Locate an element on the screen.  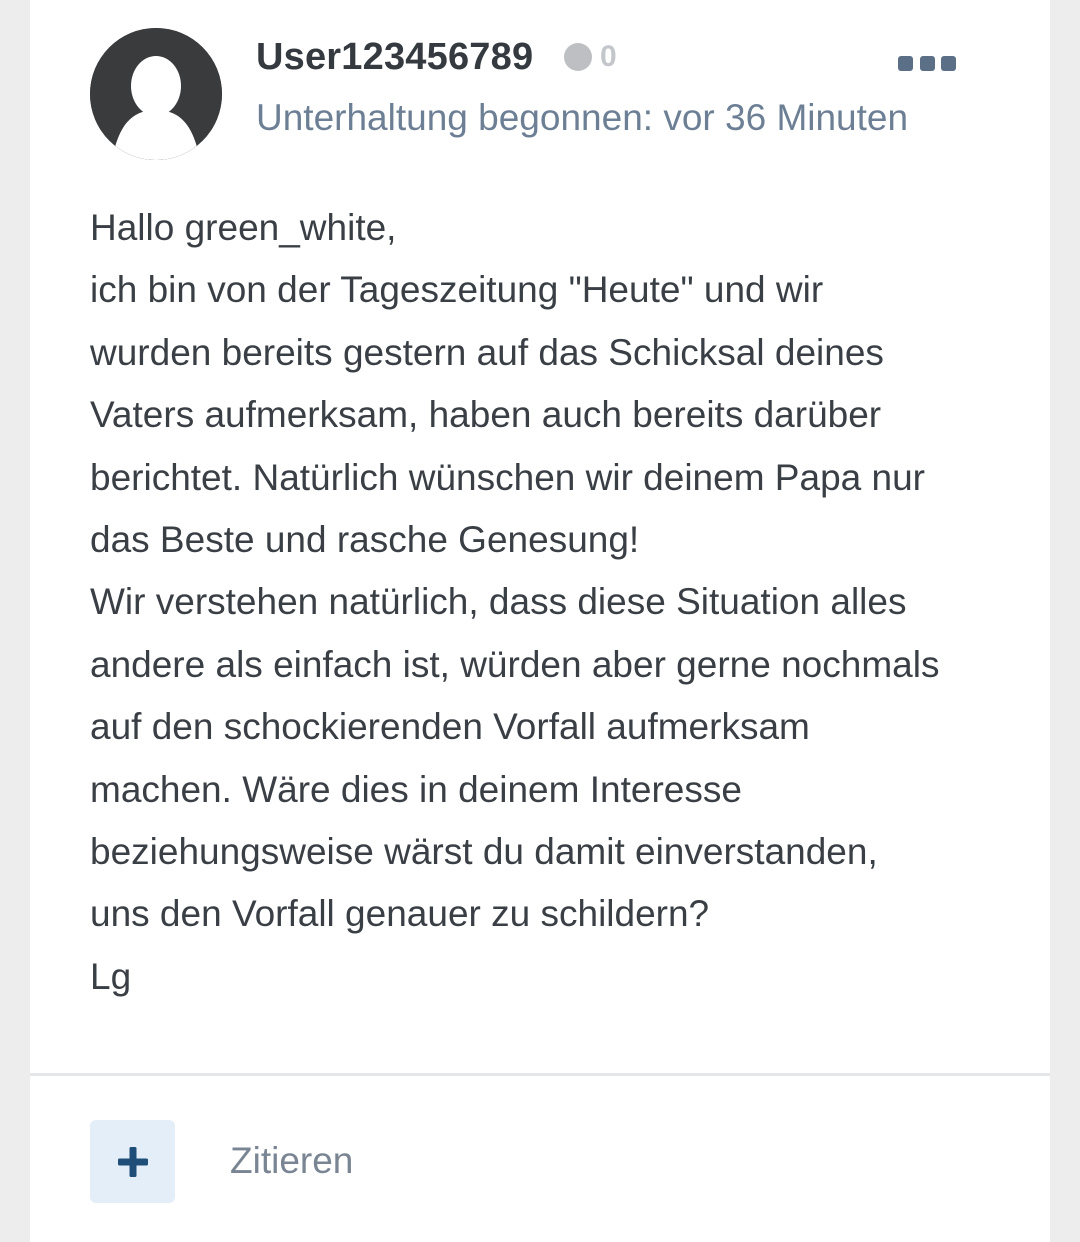
message-line: uns den Vorfall genauer zu schildern? is located at coordinates (400, 914).